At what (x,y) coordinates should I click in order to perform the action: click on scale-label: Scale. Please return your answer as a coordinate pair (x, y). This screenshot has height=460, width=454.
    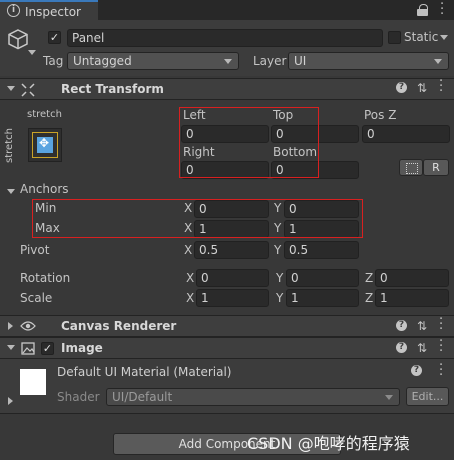
    Looking at the image, I should click on (36, 298).